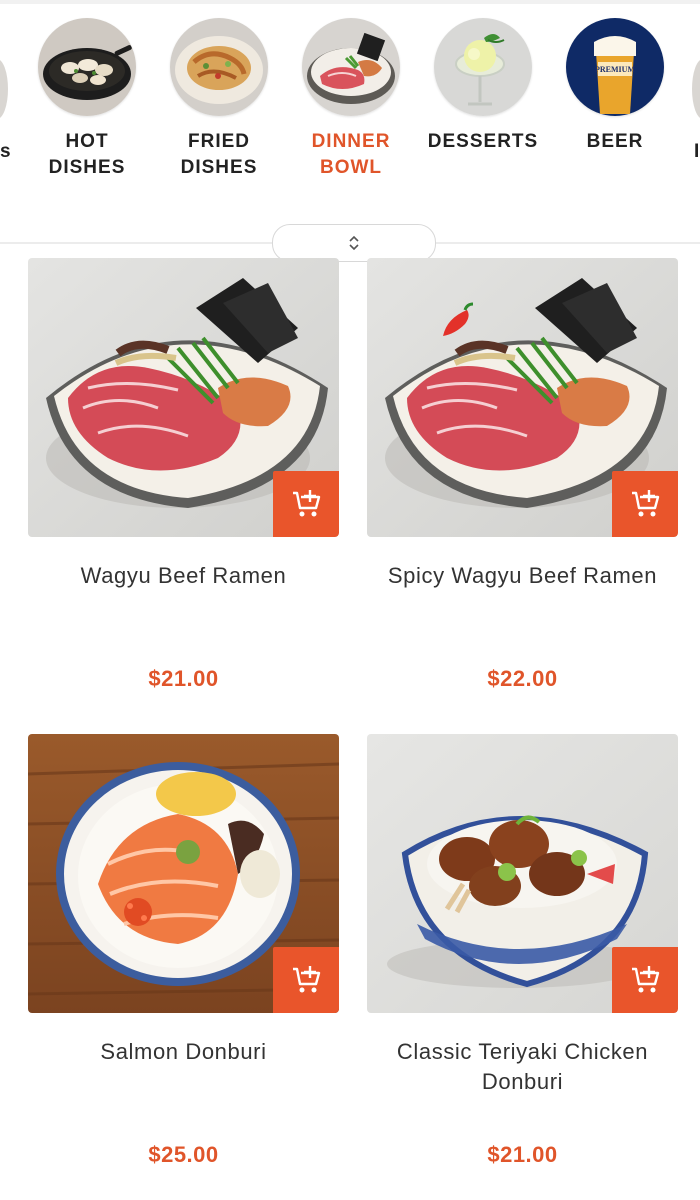 The height and width of the screenshot is (1200, 700). What do you see at coordinates (183, 873) in the screenshot?
I see `salmon-donburi-photo` at bounding box center [183, 873].